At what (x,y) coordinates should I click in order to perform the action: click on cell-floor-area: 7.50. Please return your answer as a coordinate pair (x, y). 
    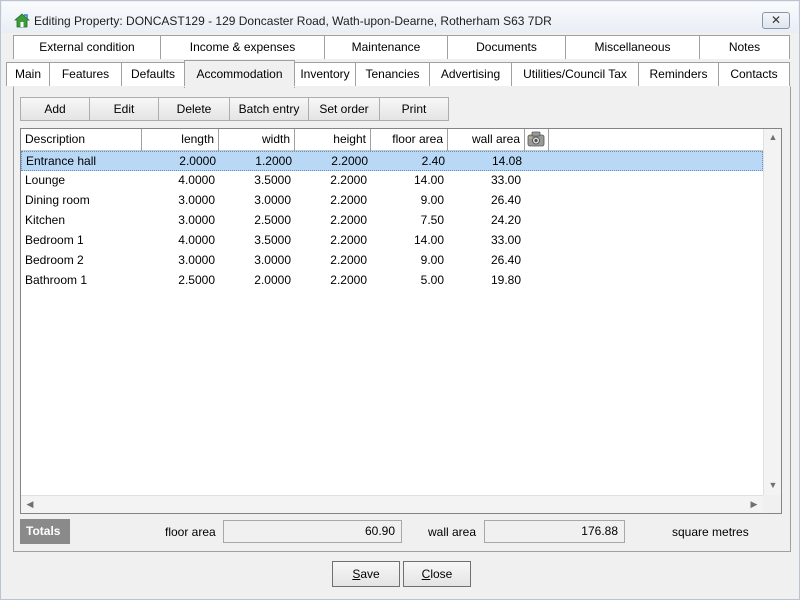
    Looking at the image, I should click on (432, 220).